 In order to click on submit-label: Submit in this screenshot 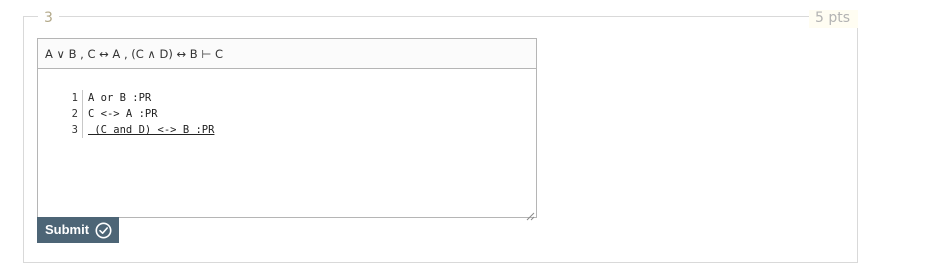, I will do `click(67, 229)`.